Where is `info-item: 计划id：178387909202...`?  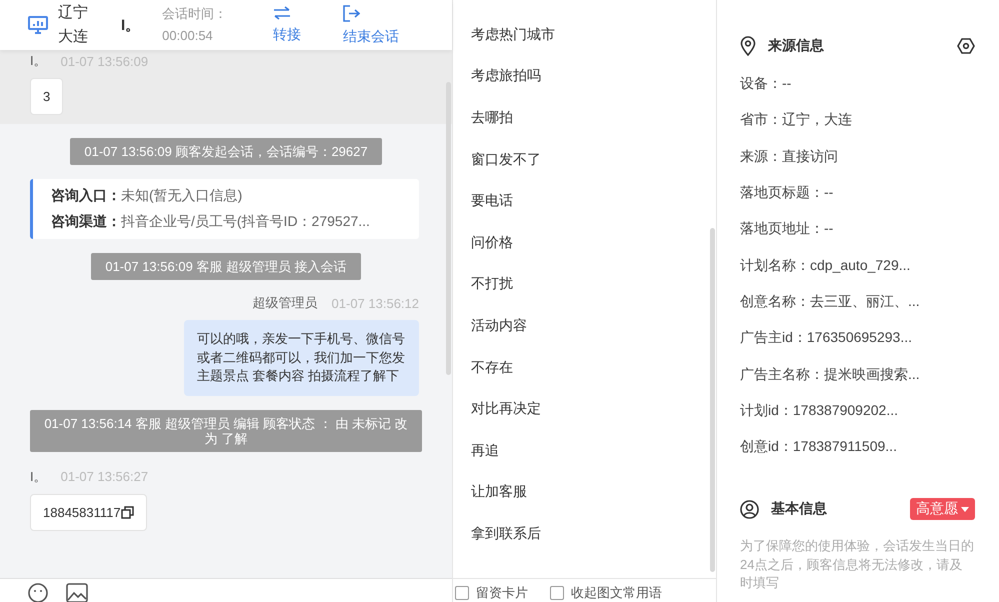 info-item: 计划id：178387909202... is located at coordinates (819, 410).